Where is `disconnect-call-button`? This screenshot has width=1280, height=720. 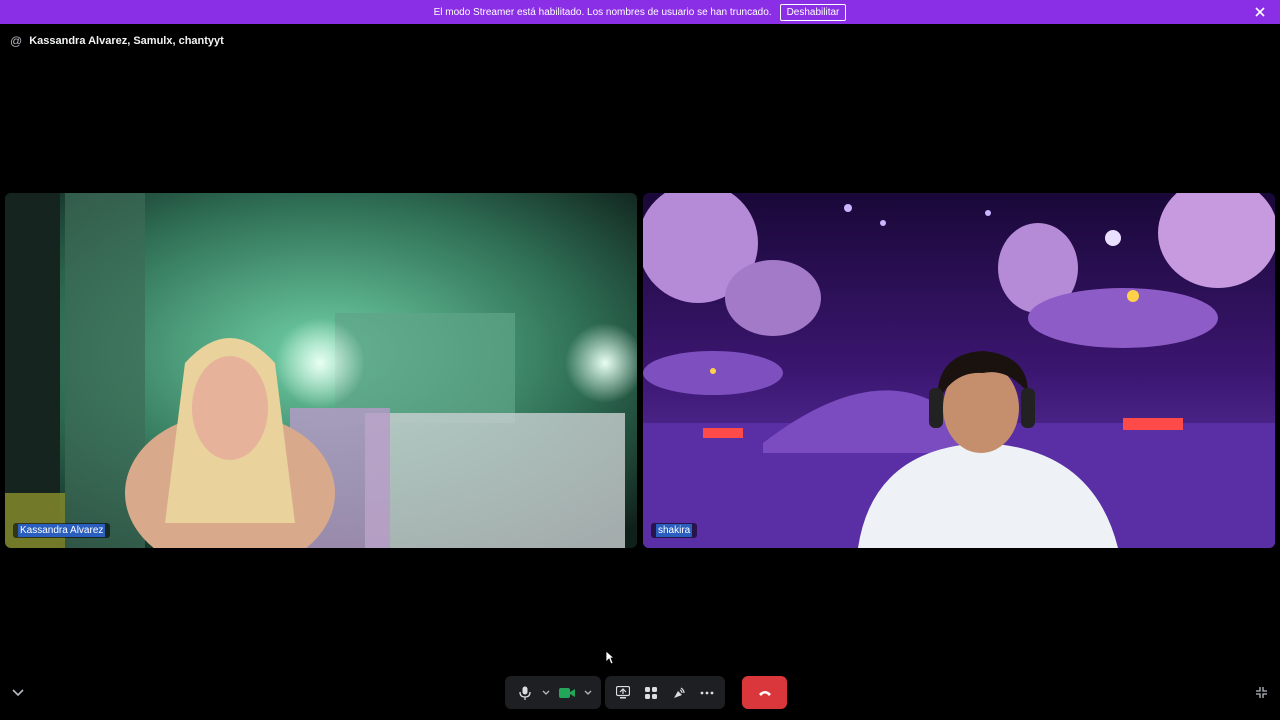 disconnect-call-button is located at coordinates (764, 692).